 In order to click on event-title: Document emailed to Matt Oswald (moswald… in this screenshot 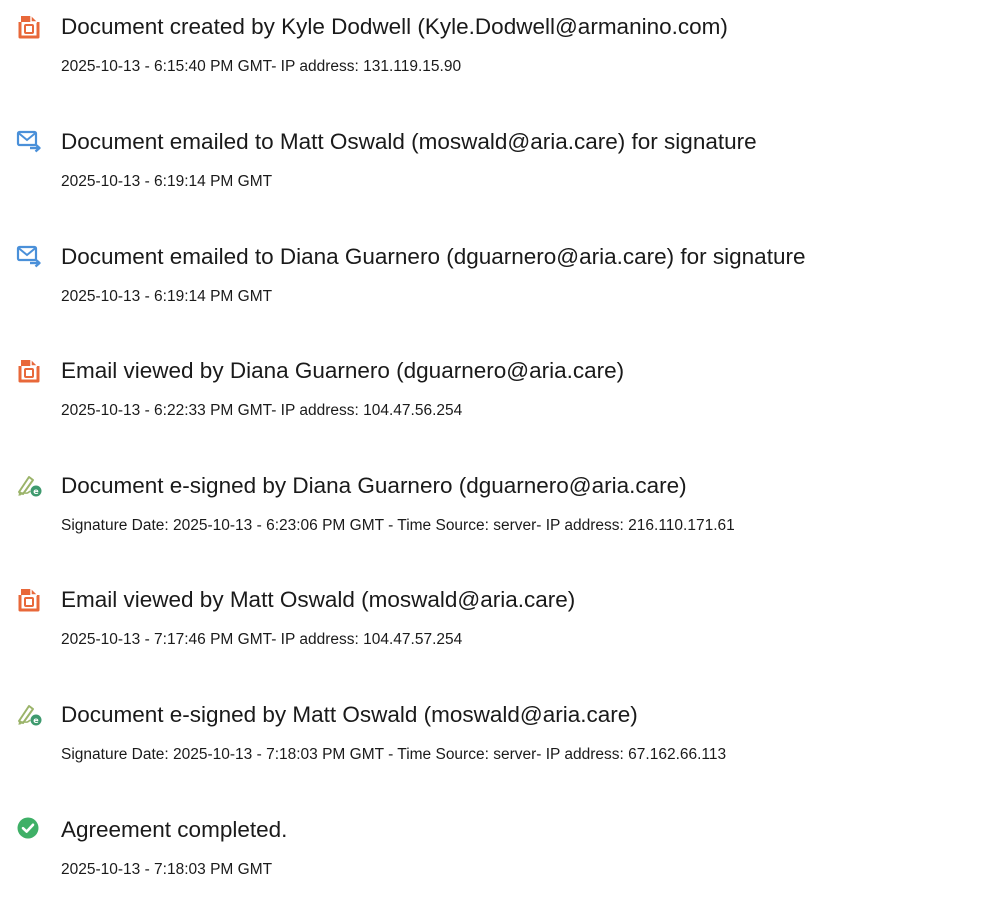, I will do `click(409, 141)`.